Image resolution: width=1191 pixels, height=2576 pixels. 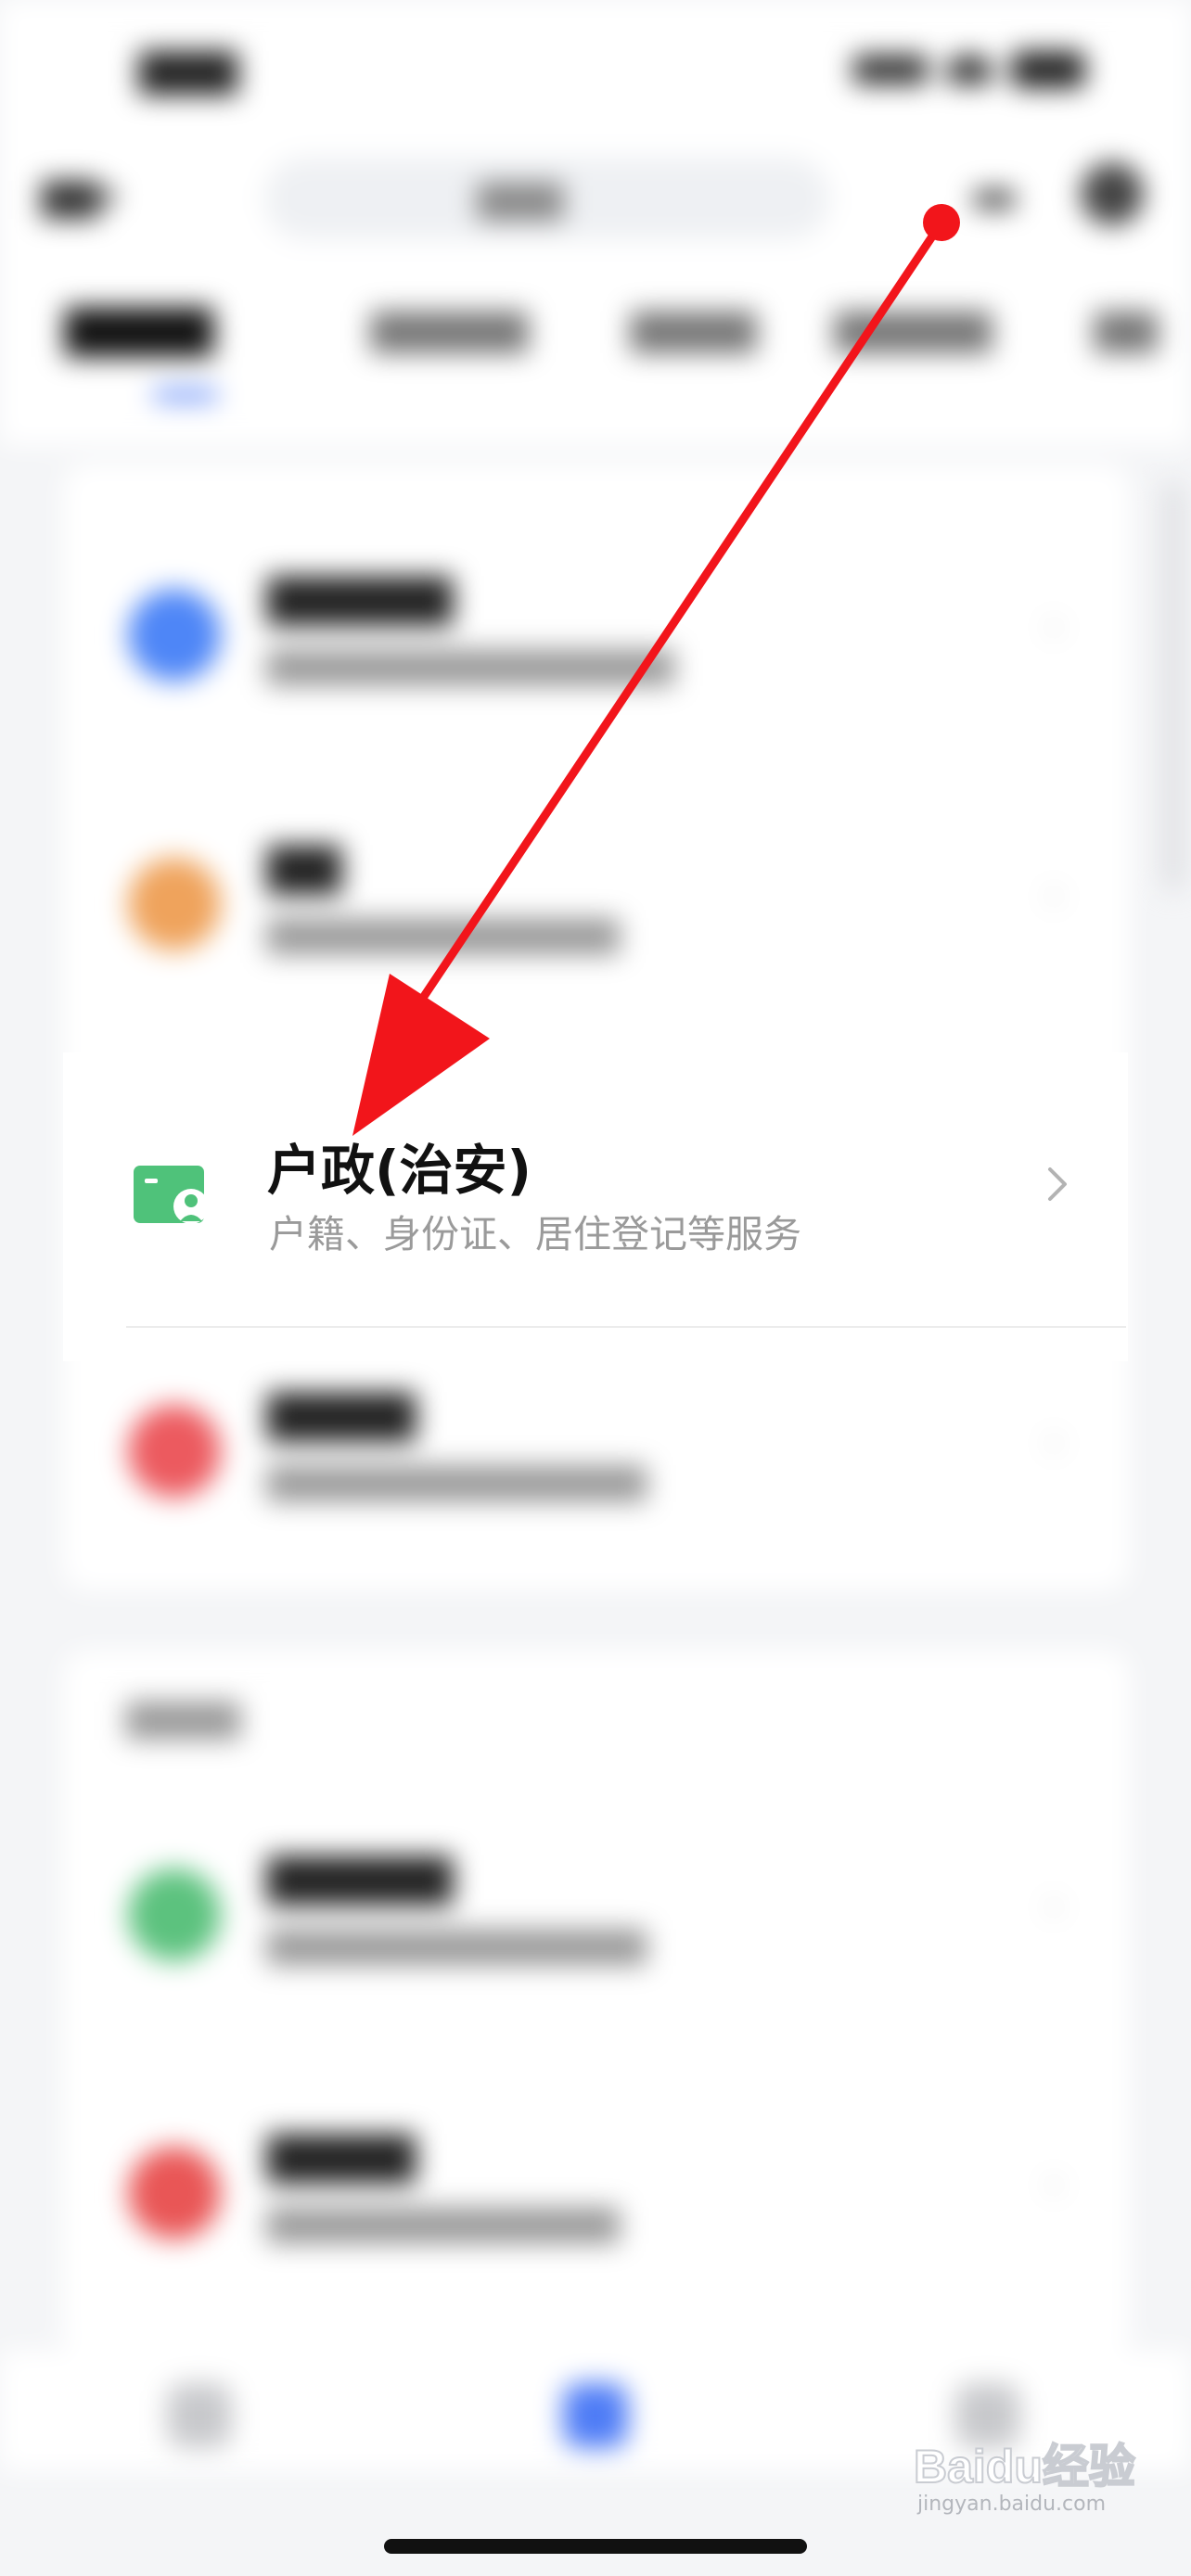 What do you see at coordinates (597, 904) in the screenshot?
I see `list-item: ▇▇ ▇▇▇▇▇▇▇▇▇▇▇▇▇ ›` at bounding box center [597, 904].